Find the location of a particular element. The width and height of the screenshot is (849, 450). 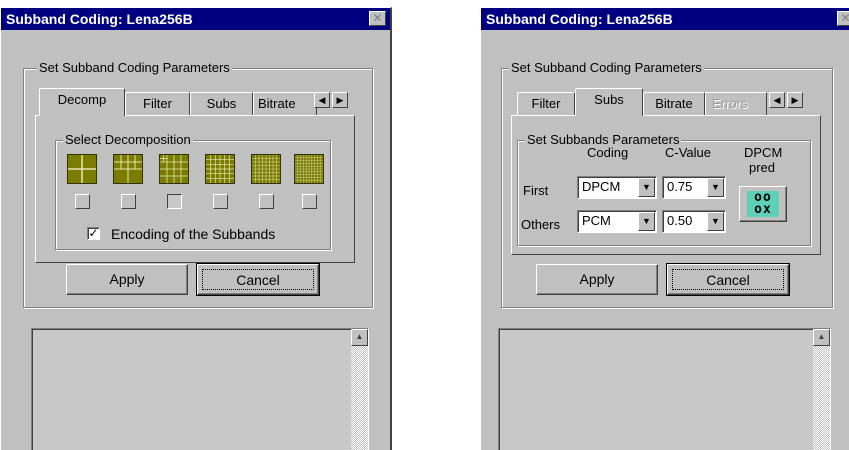

others-coding-value: PCM is located at coordinates (596, 220).